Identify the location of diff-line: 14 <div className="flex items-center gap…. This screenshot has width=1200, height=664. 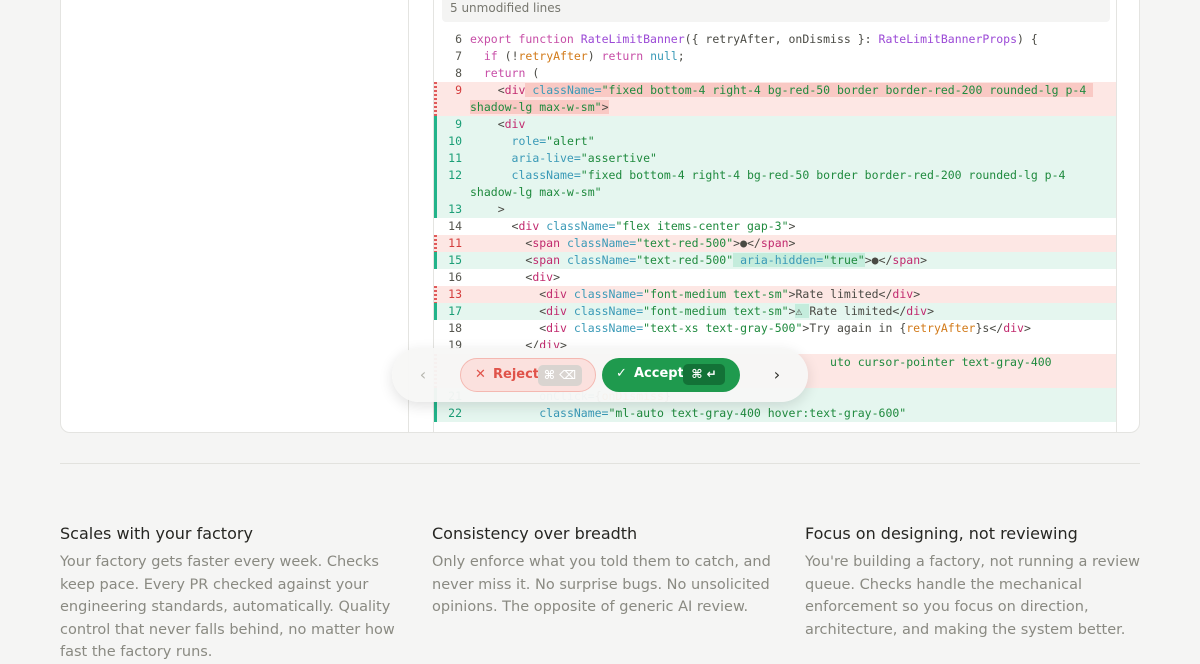
(775, 226).